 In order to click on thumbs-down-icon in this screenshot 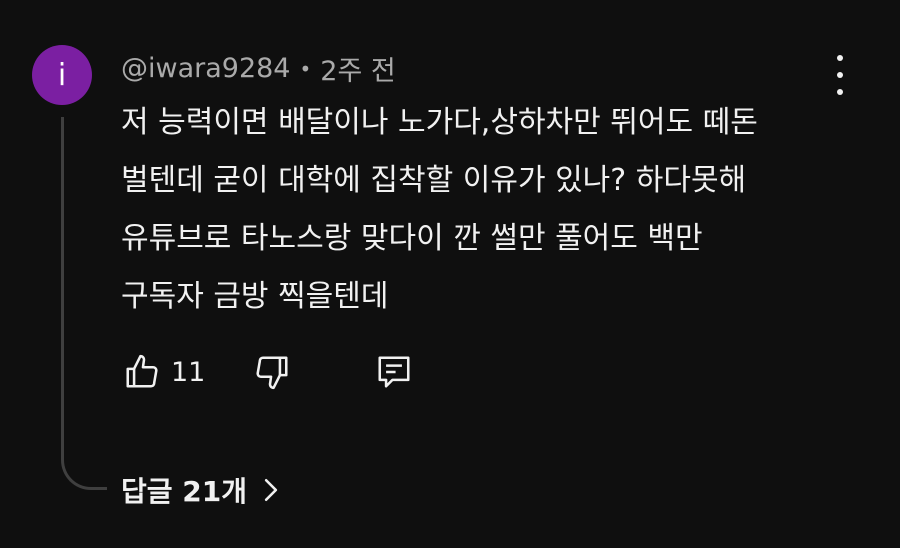, I will do `click(272, 373)`.